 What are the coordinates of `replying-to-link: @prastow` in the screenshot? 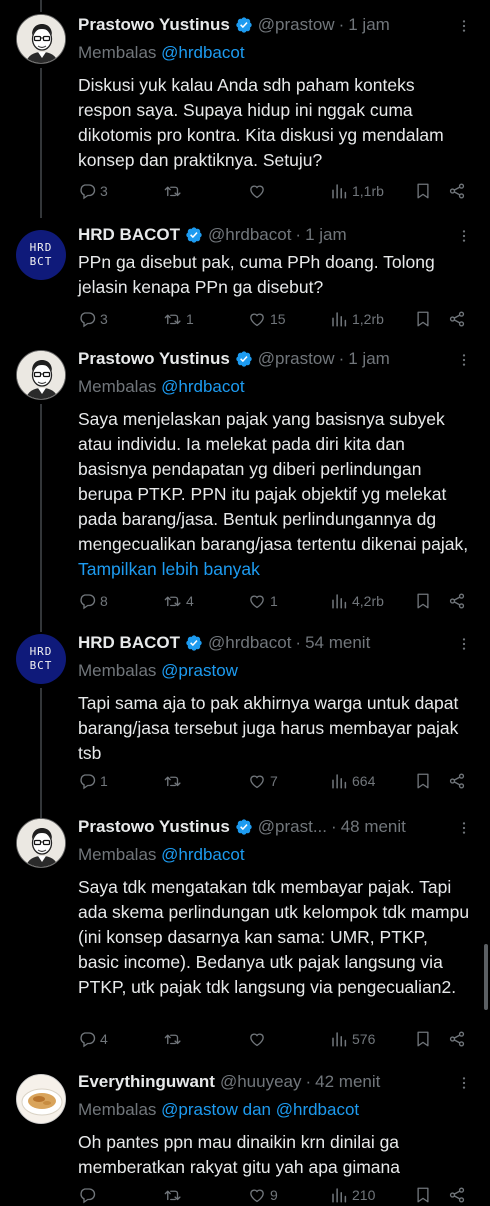 It's located at (199, 670).